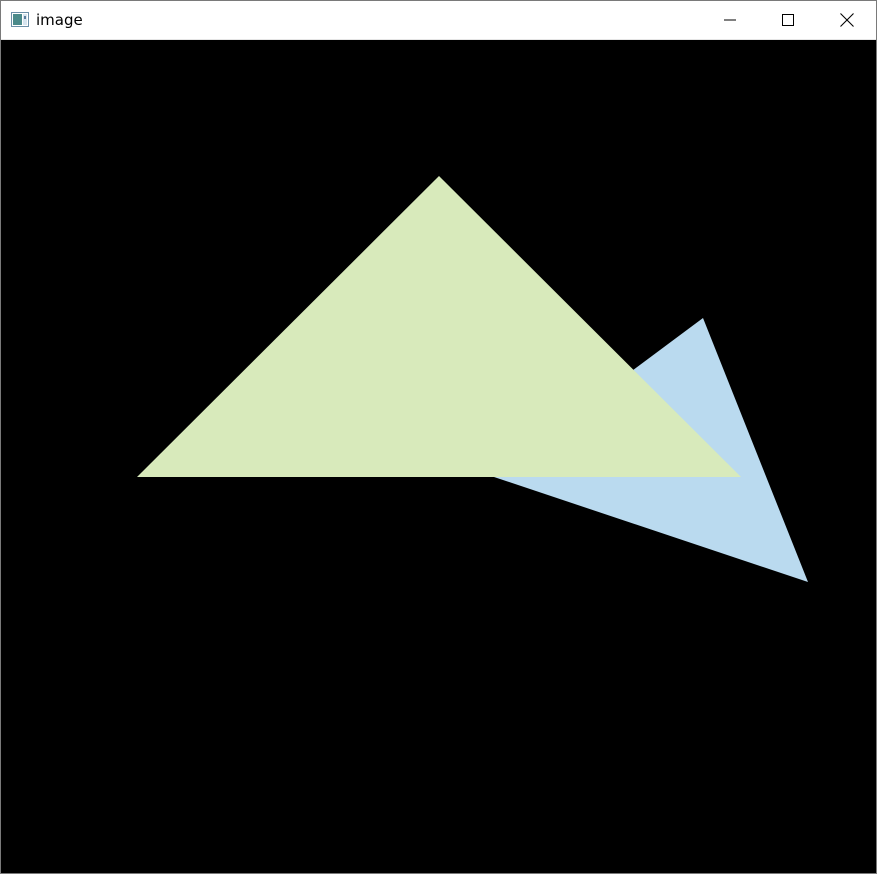 The width and height of the screenshot is (877, 874). What do you see at coordinates (20, 19) in the screenshot?
I see `image-window-icon` at bounding box center [20, 19].